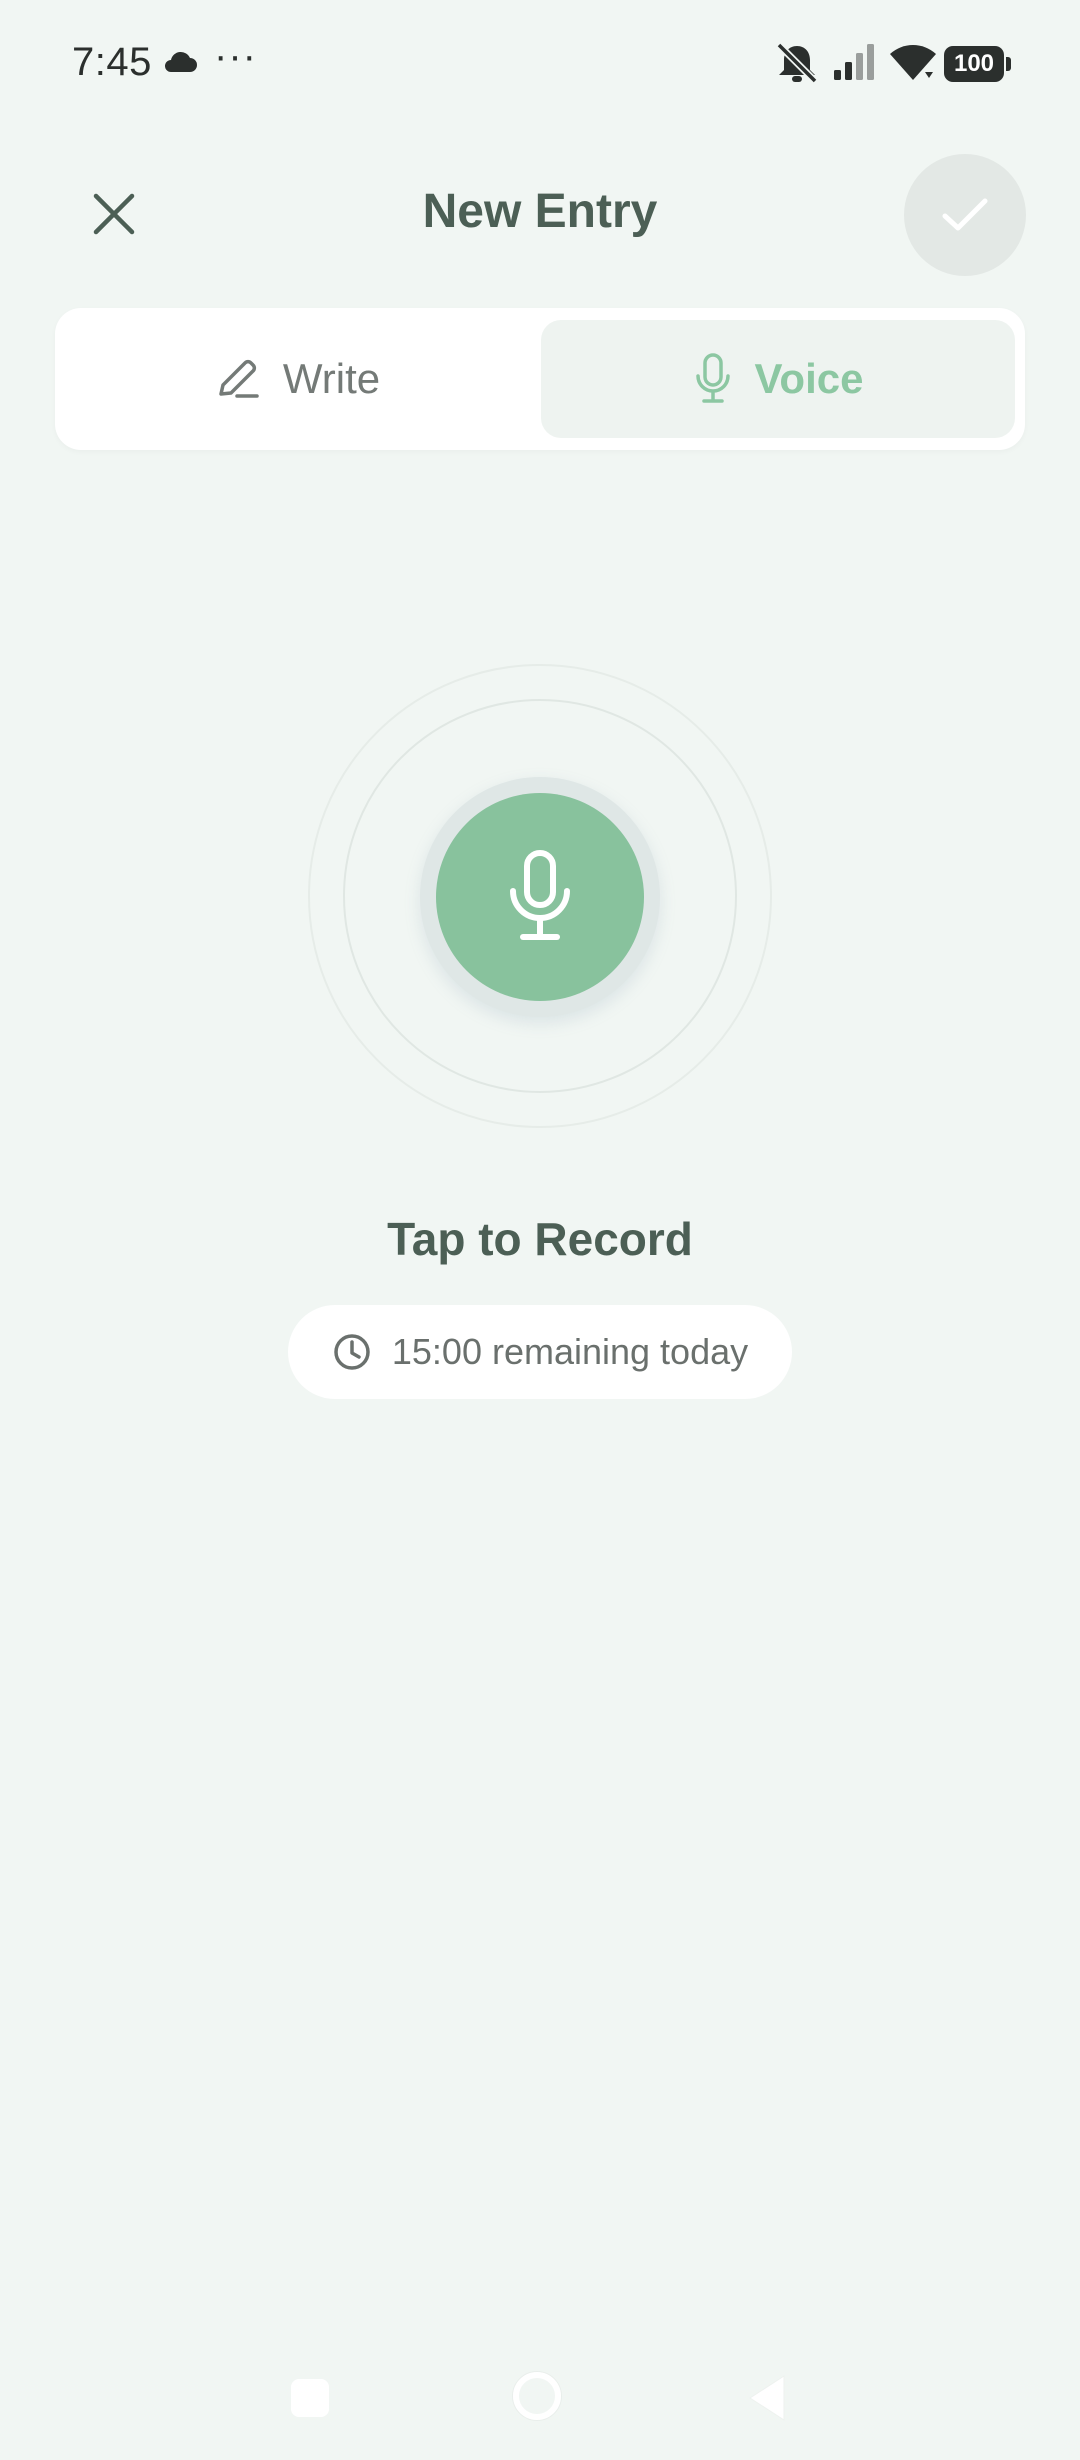 The image size is (1080, 2460). What do you see at coordinates (235, 56) in the screenshot?
I see `status-overflow-icon: ···` at bounding box center [235, 56].